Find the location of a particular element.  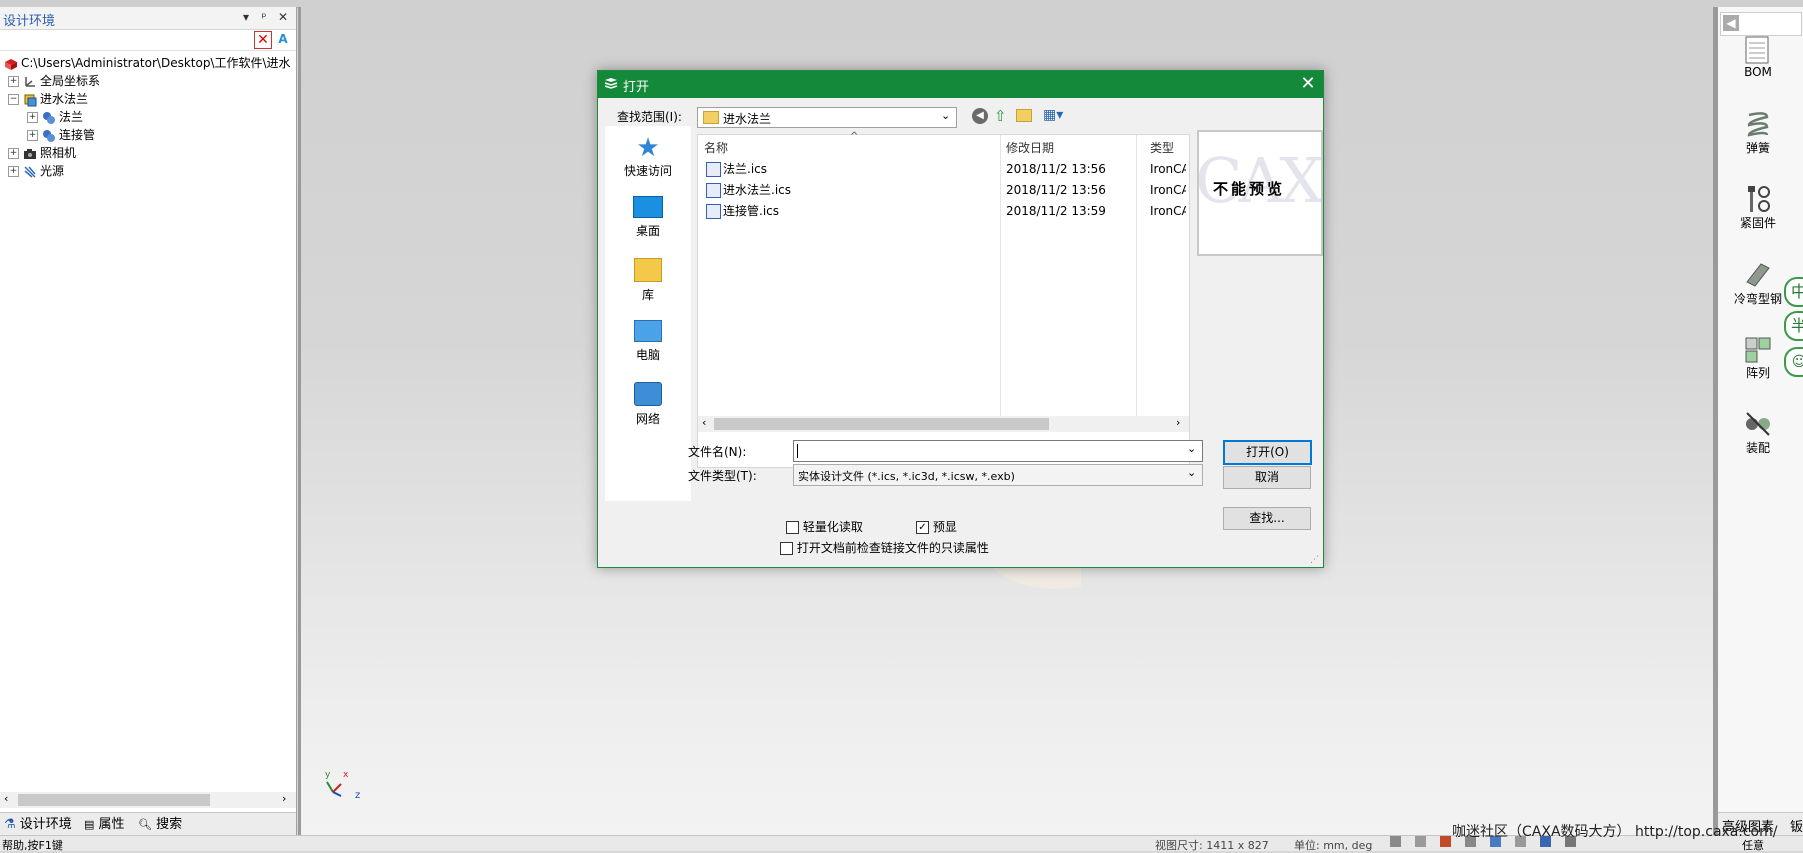

dialog-title-bar: 打开 ✕ is located at coordinates (960, 84).